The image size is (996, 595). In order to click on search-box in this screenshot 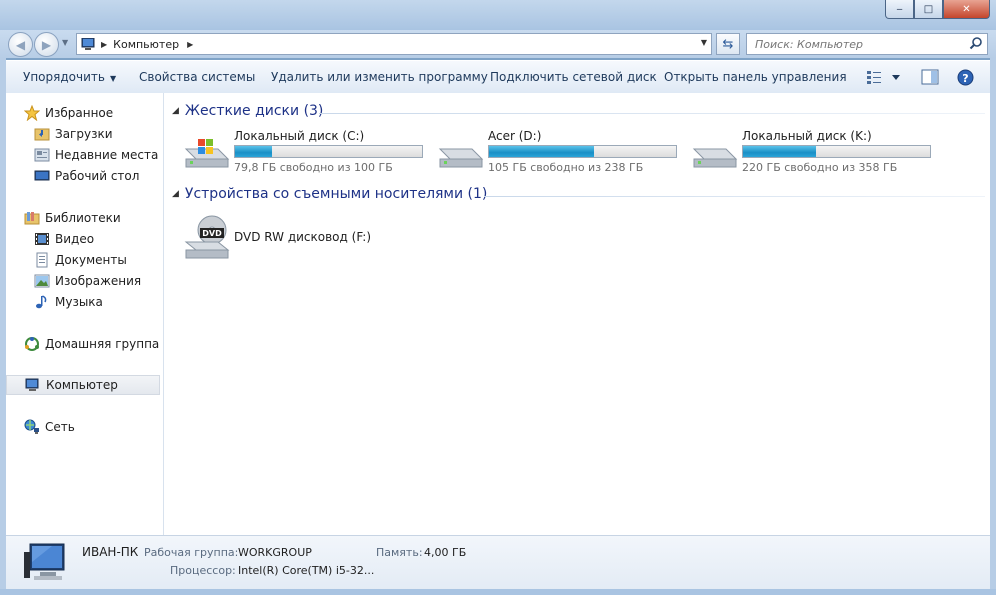, I will do `click(867, 44)`.